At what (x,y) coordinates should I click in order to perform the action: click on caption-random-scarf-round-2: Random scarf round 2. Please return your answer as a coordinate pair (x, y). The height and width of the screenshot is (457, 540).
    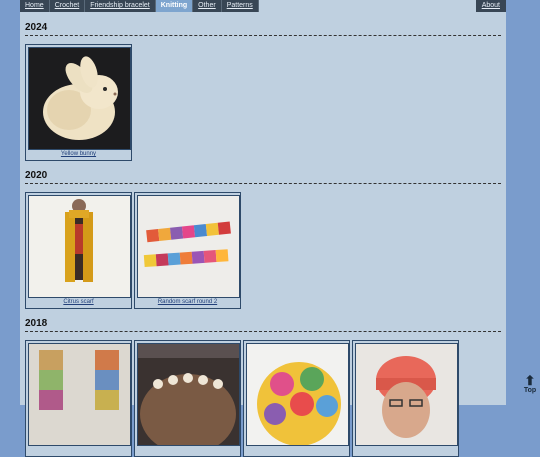
    Looking at the image, I should click on (187, 302).